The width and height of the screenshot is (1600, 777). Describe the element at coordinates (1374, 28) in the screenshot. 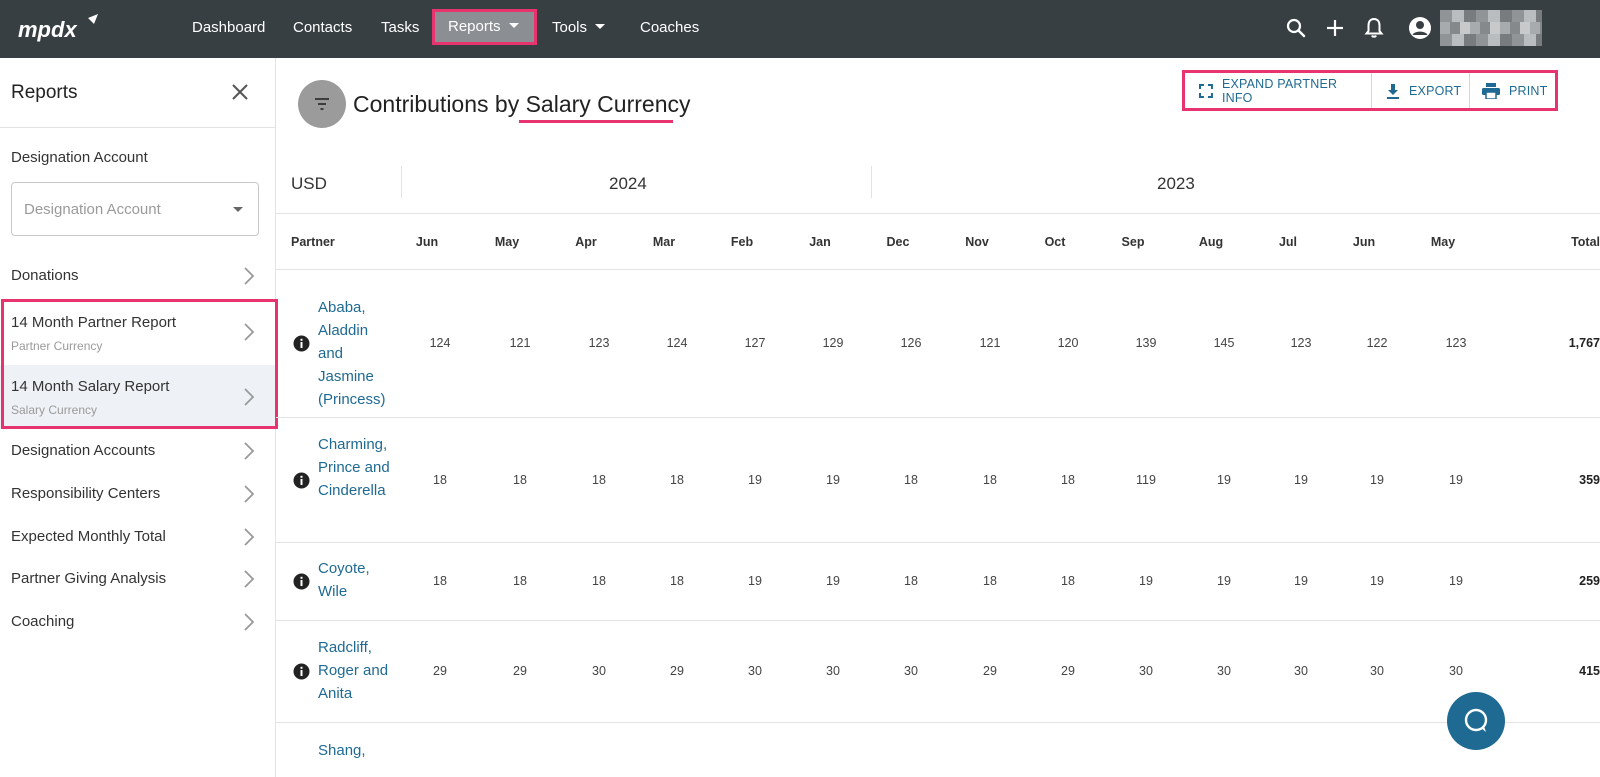

I see `notifications-icon` at that location.